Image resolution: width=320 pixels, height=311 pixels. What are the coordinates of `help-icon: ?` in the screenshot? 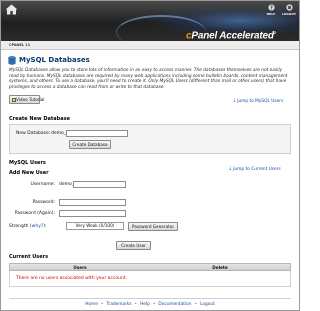 It's located at (271, 7).